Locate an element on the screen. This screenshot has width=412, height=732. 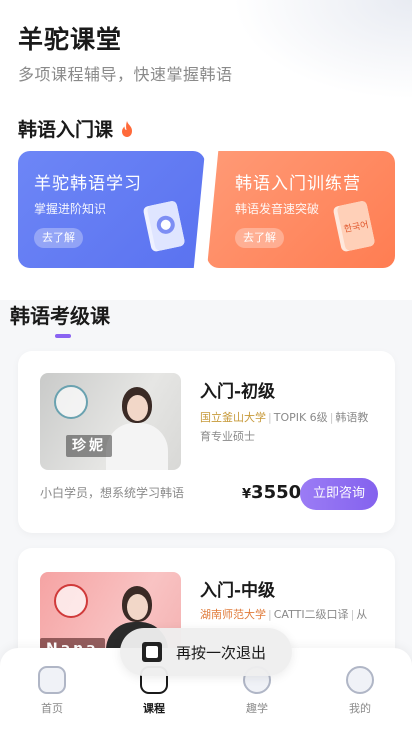
price-value: 3550 is located at coordinates (276, 492).